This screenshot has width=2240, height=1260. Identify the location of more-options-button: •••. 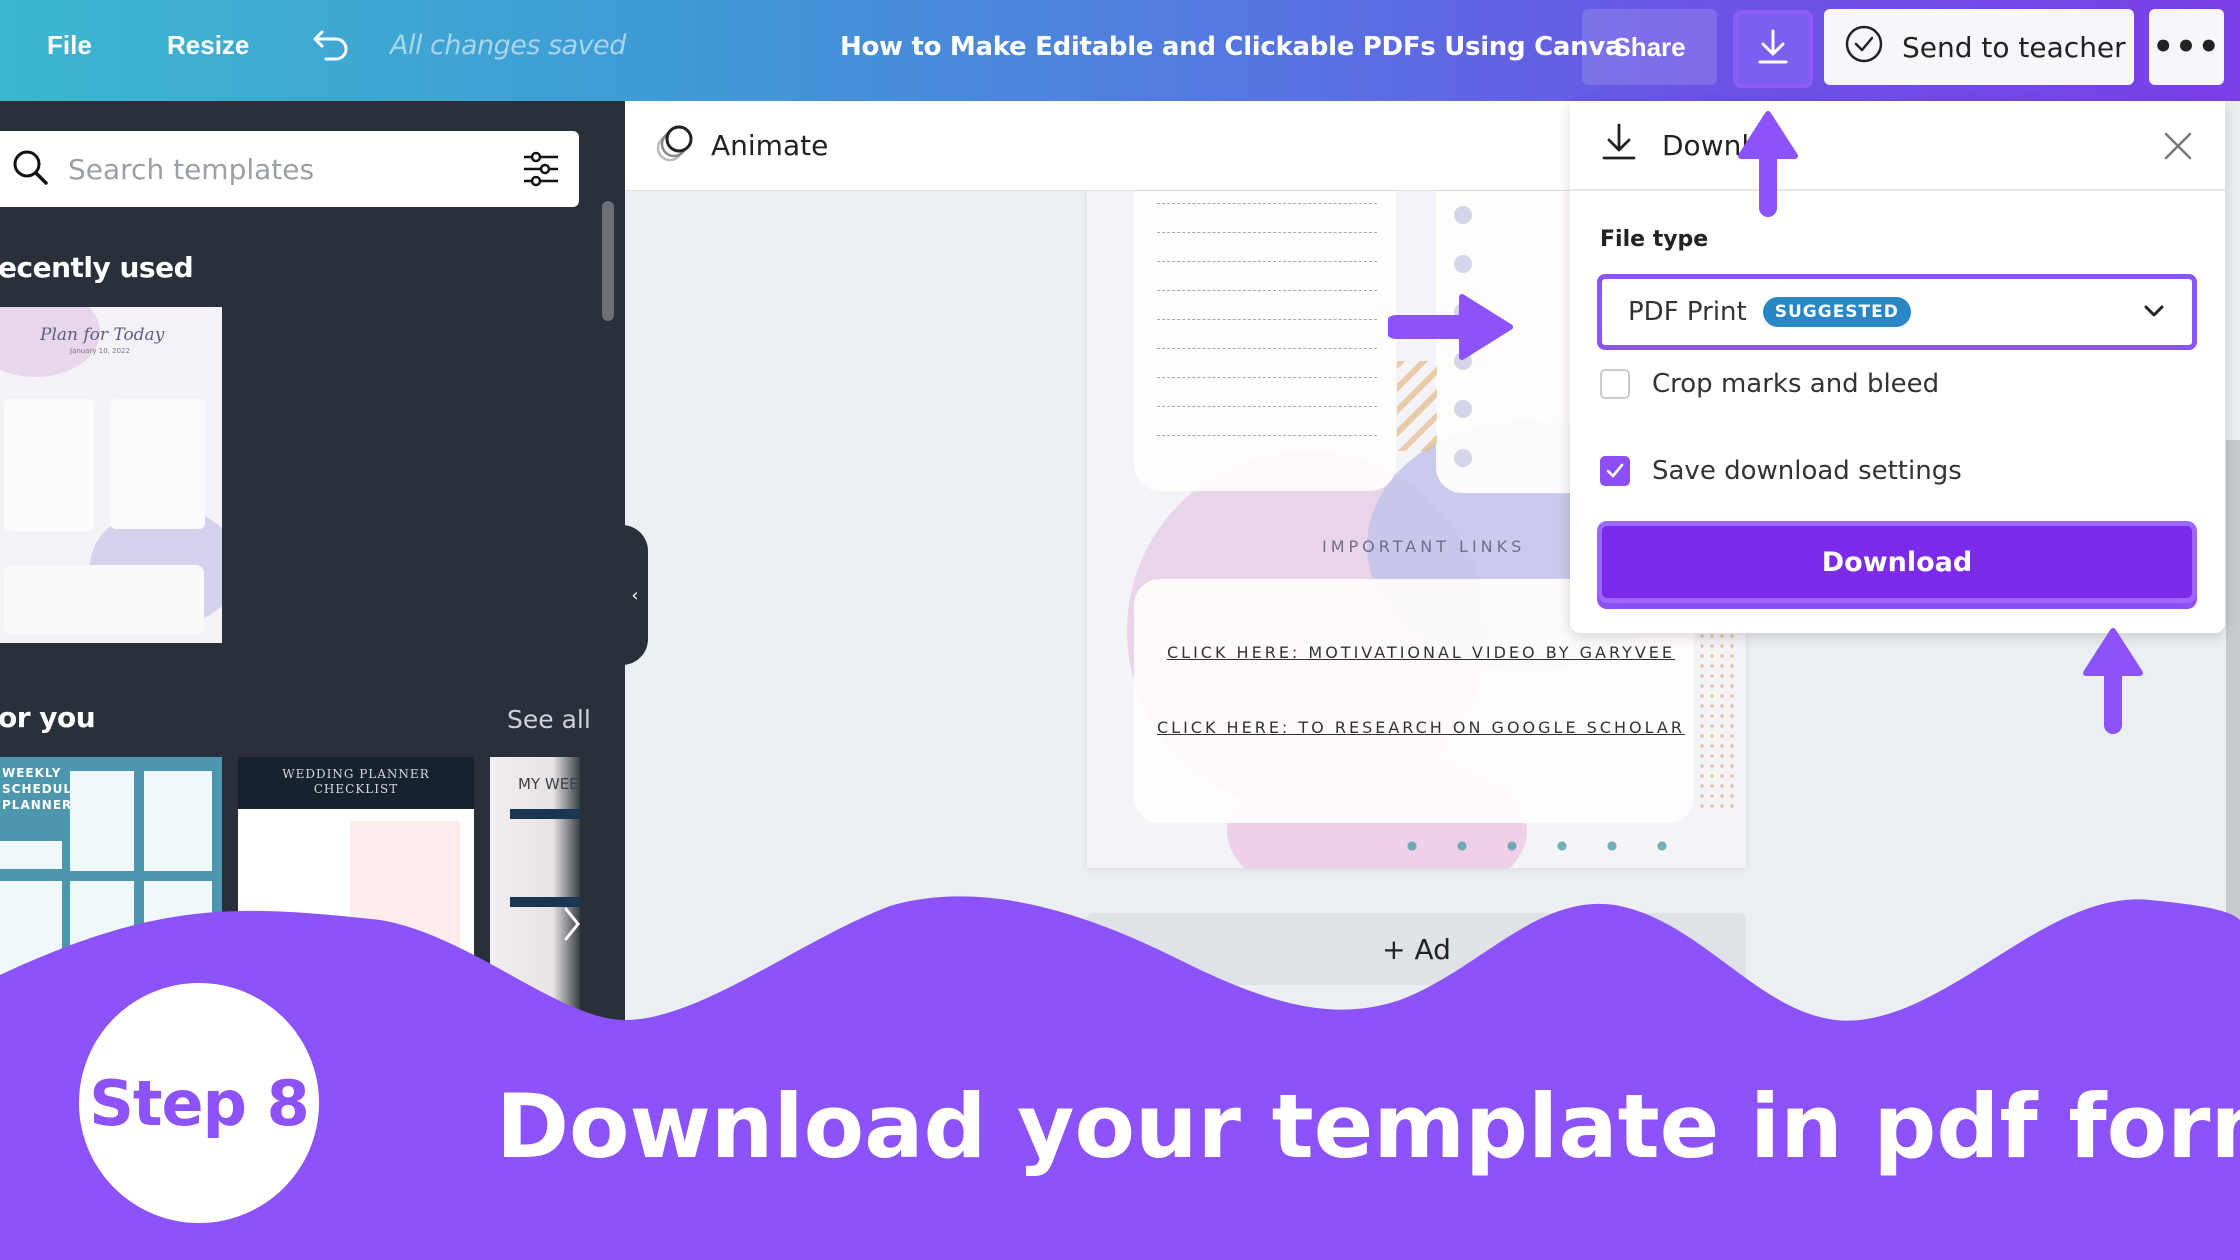
(2186, 47).